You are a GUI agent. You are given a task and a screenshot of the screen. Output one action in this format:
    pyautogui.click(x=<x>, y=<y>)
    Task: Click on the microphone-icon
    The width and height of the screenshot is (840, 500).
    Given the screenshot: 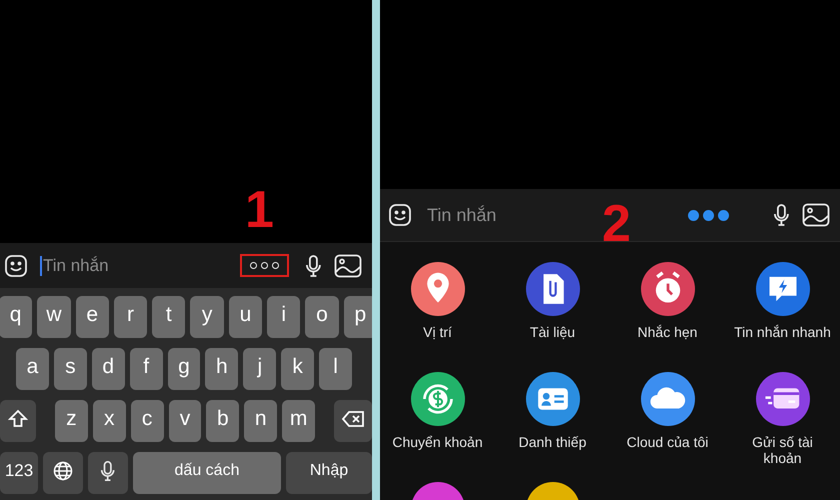 What is the action you would take?
    pyautogui.click(x=108, y=471)
    